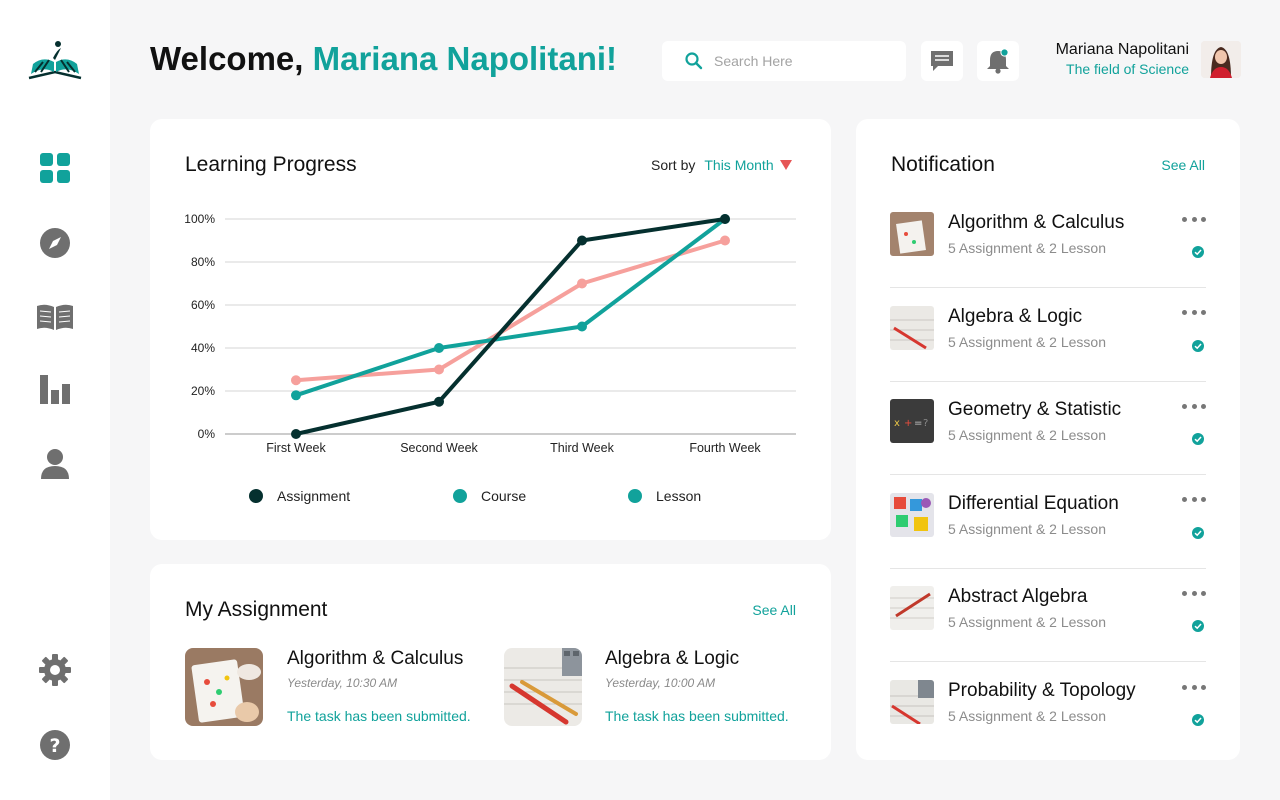  I want to click on notification-item-title: Probability & Topology, so click(1042, 690).